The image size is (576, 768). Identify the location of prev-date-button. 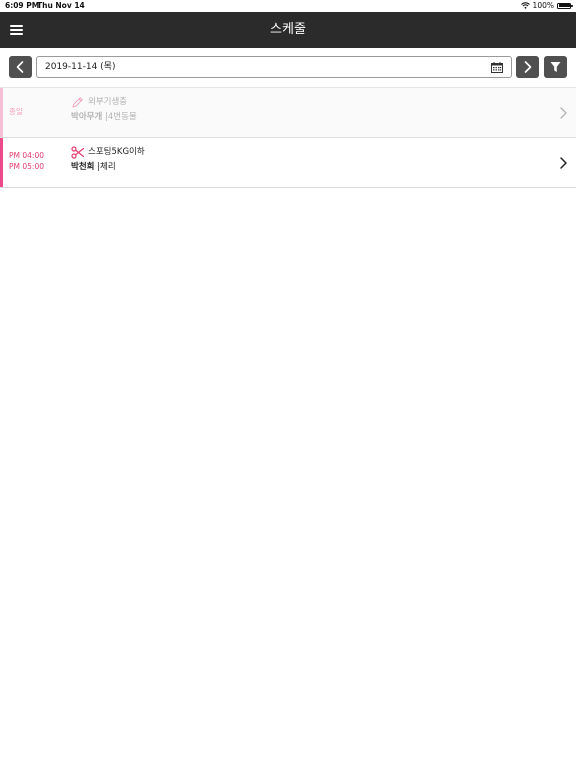
(20, 67).